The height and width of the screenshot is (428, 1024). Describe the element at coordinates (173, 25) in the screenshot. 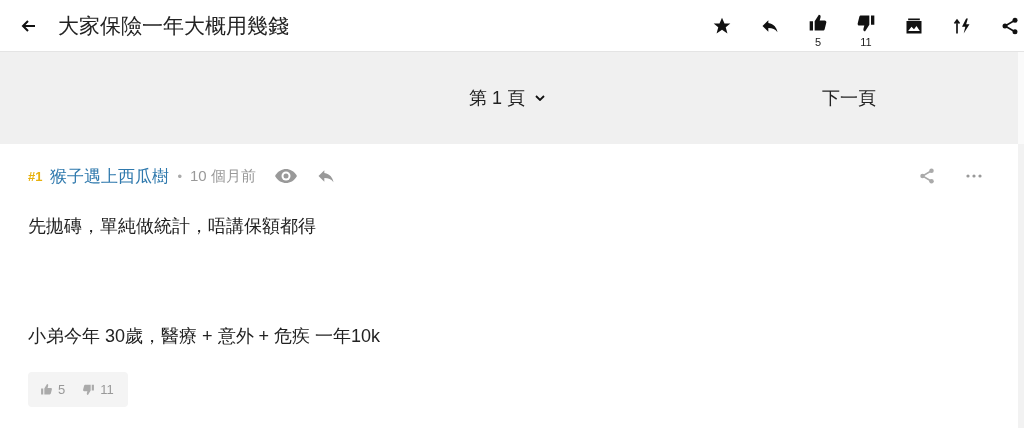

I see `thread-title: 大家保險一年大概用幾錢` at that location.